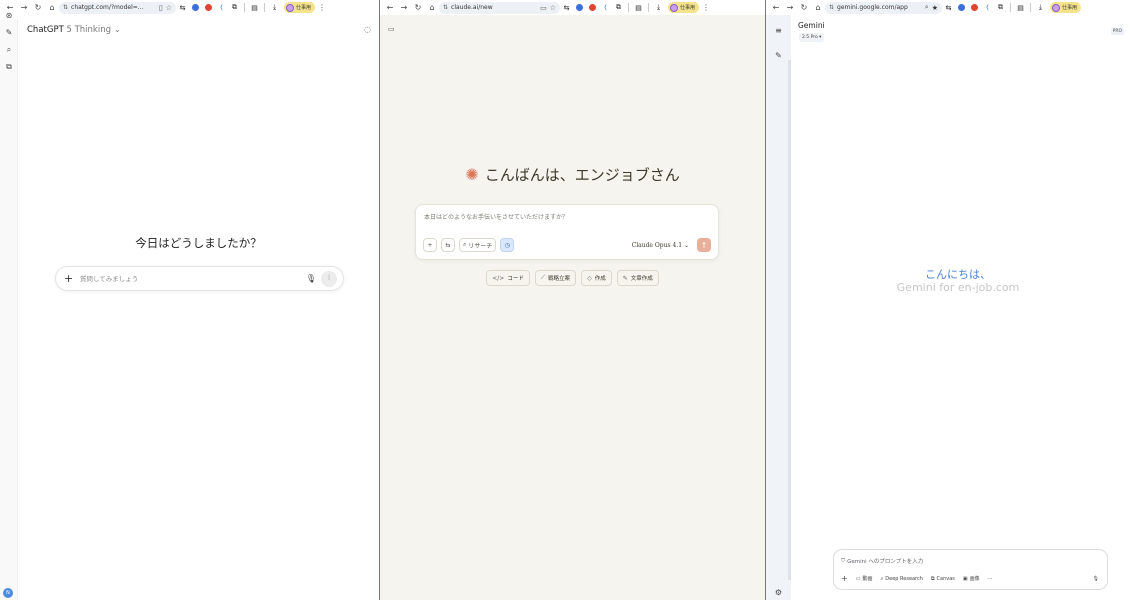  Describe the element at coordinates (883, 7) in the screenshot. I see `address-bar: ⇅ gemini.google.com/app ⌕ ★` at that location.